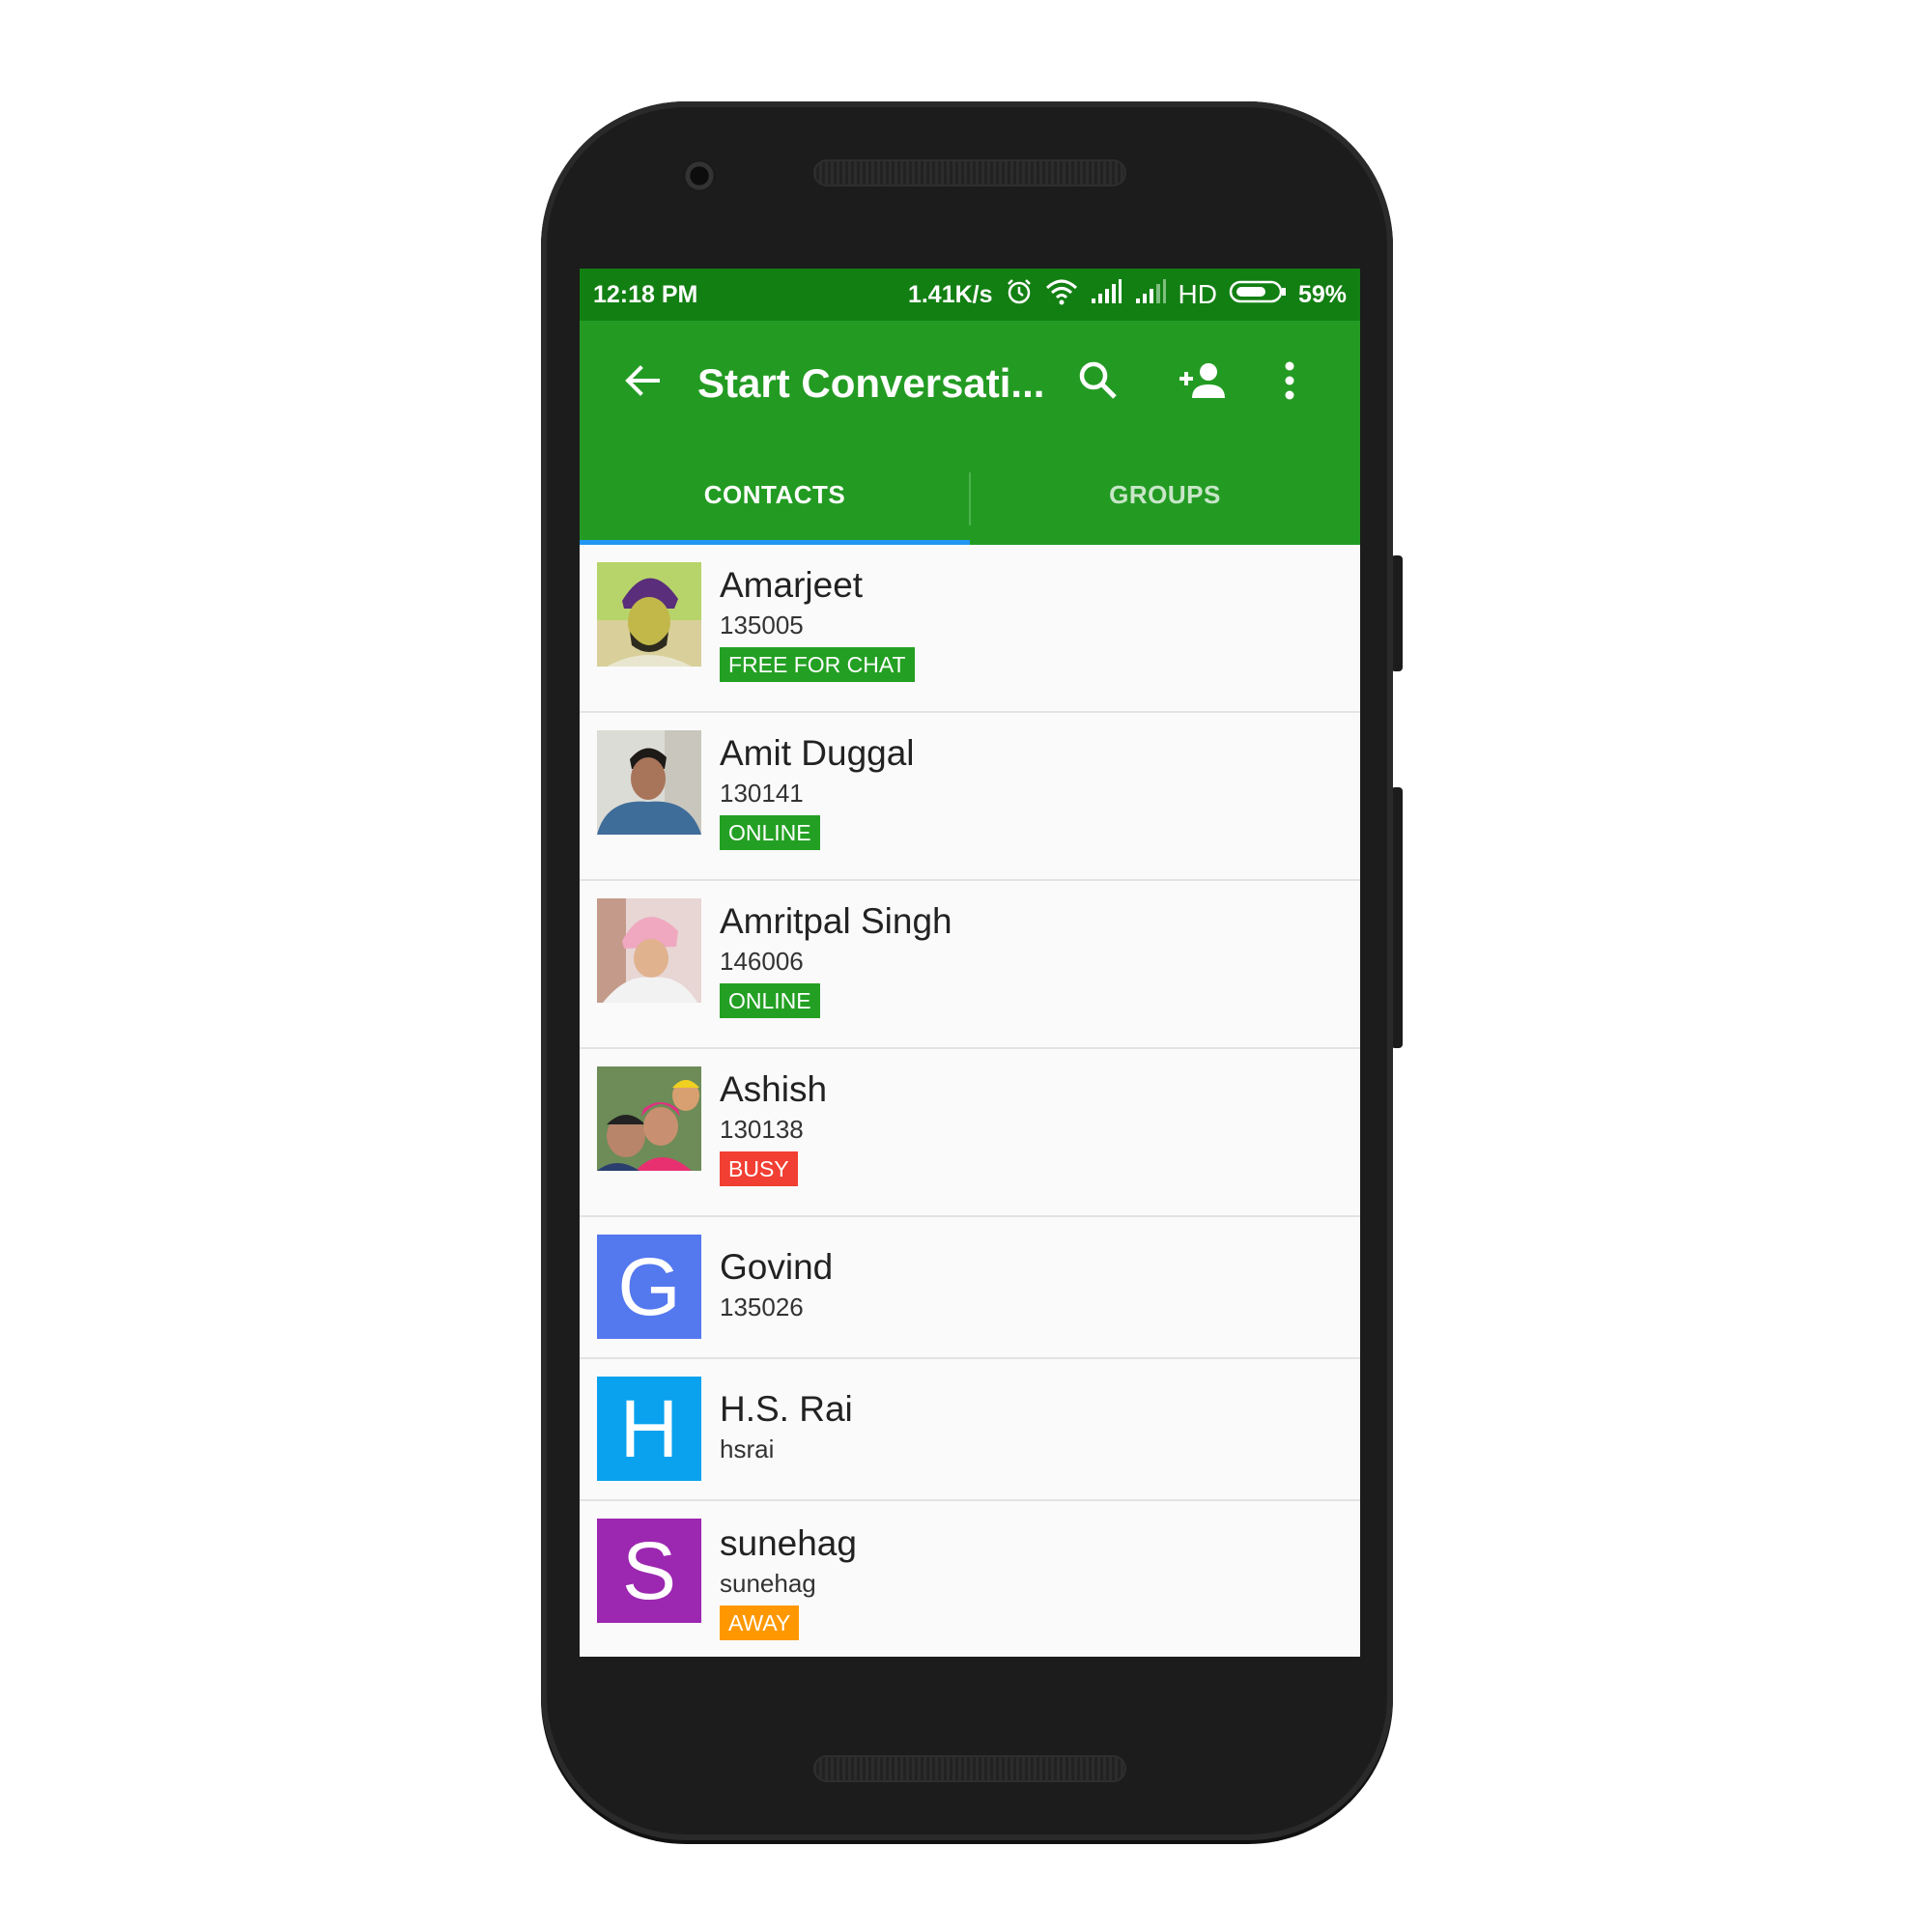 The image size is (1932, 1932). What do you see at coordinates (747, 1449) in the screenshot?
I see `contact-id: hsrai` at bounding box center [747, 1449].